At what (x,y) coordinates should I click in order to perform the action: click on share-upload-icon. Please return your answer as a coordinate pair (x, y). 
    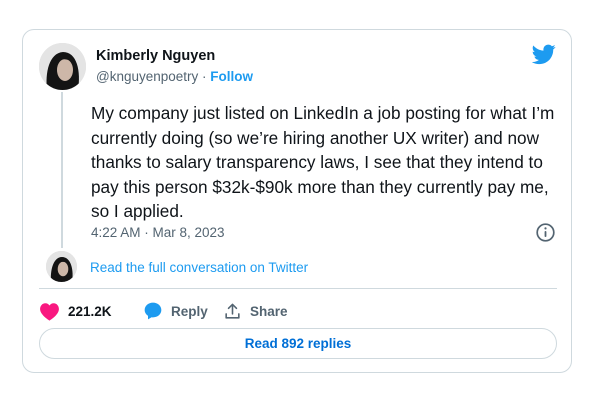
    Looking at the image, I should click on (232, 311).